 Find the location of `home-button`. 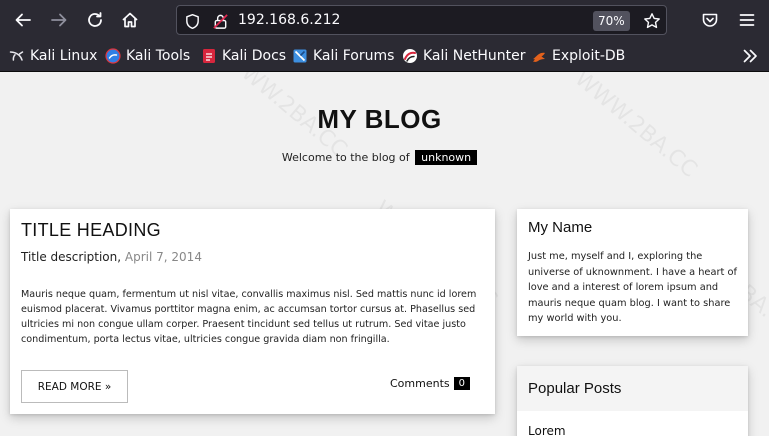

home-button is located at coordinates (130, 20).